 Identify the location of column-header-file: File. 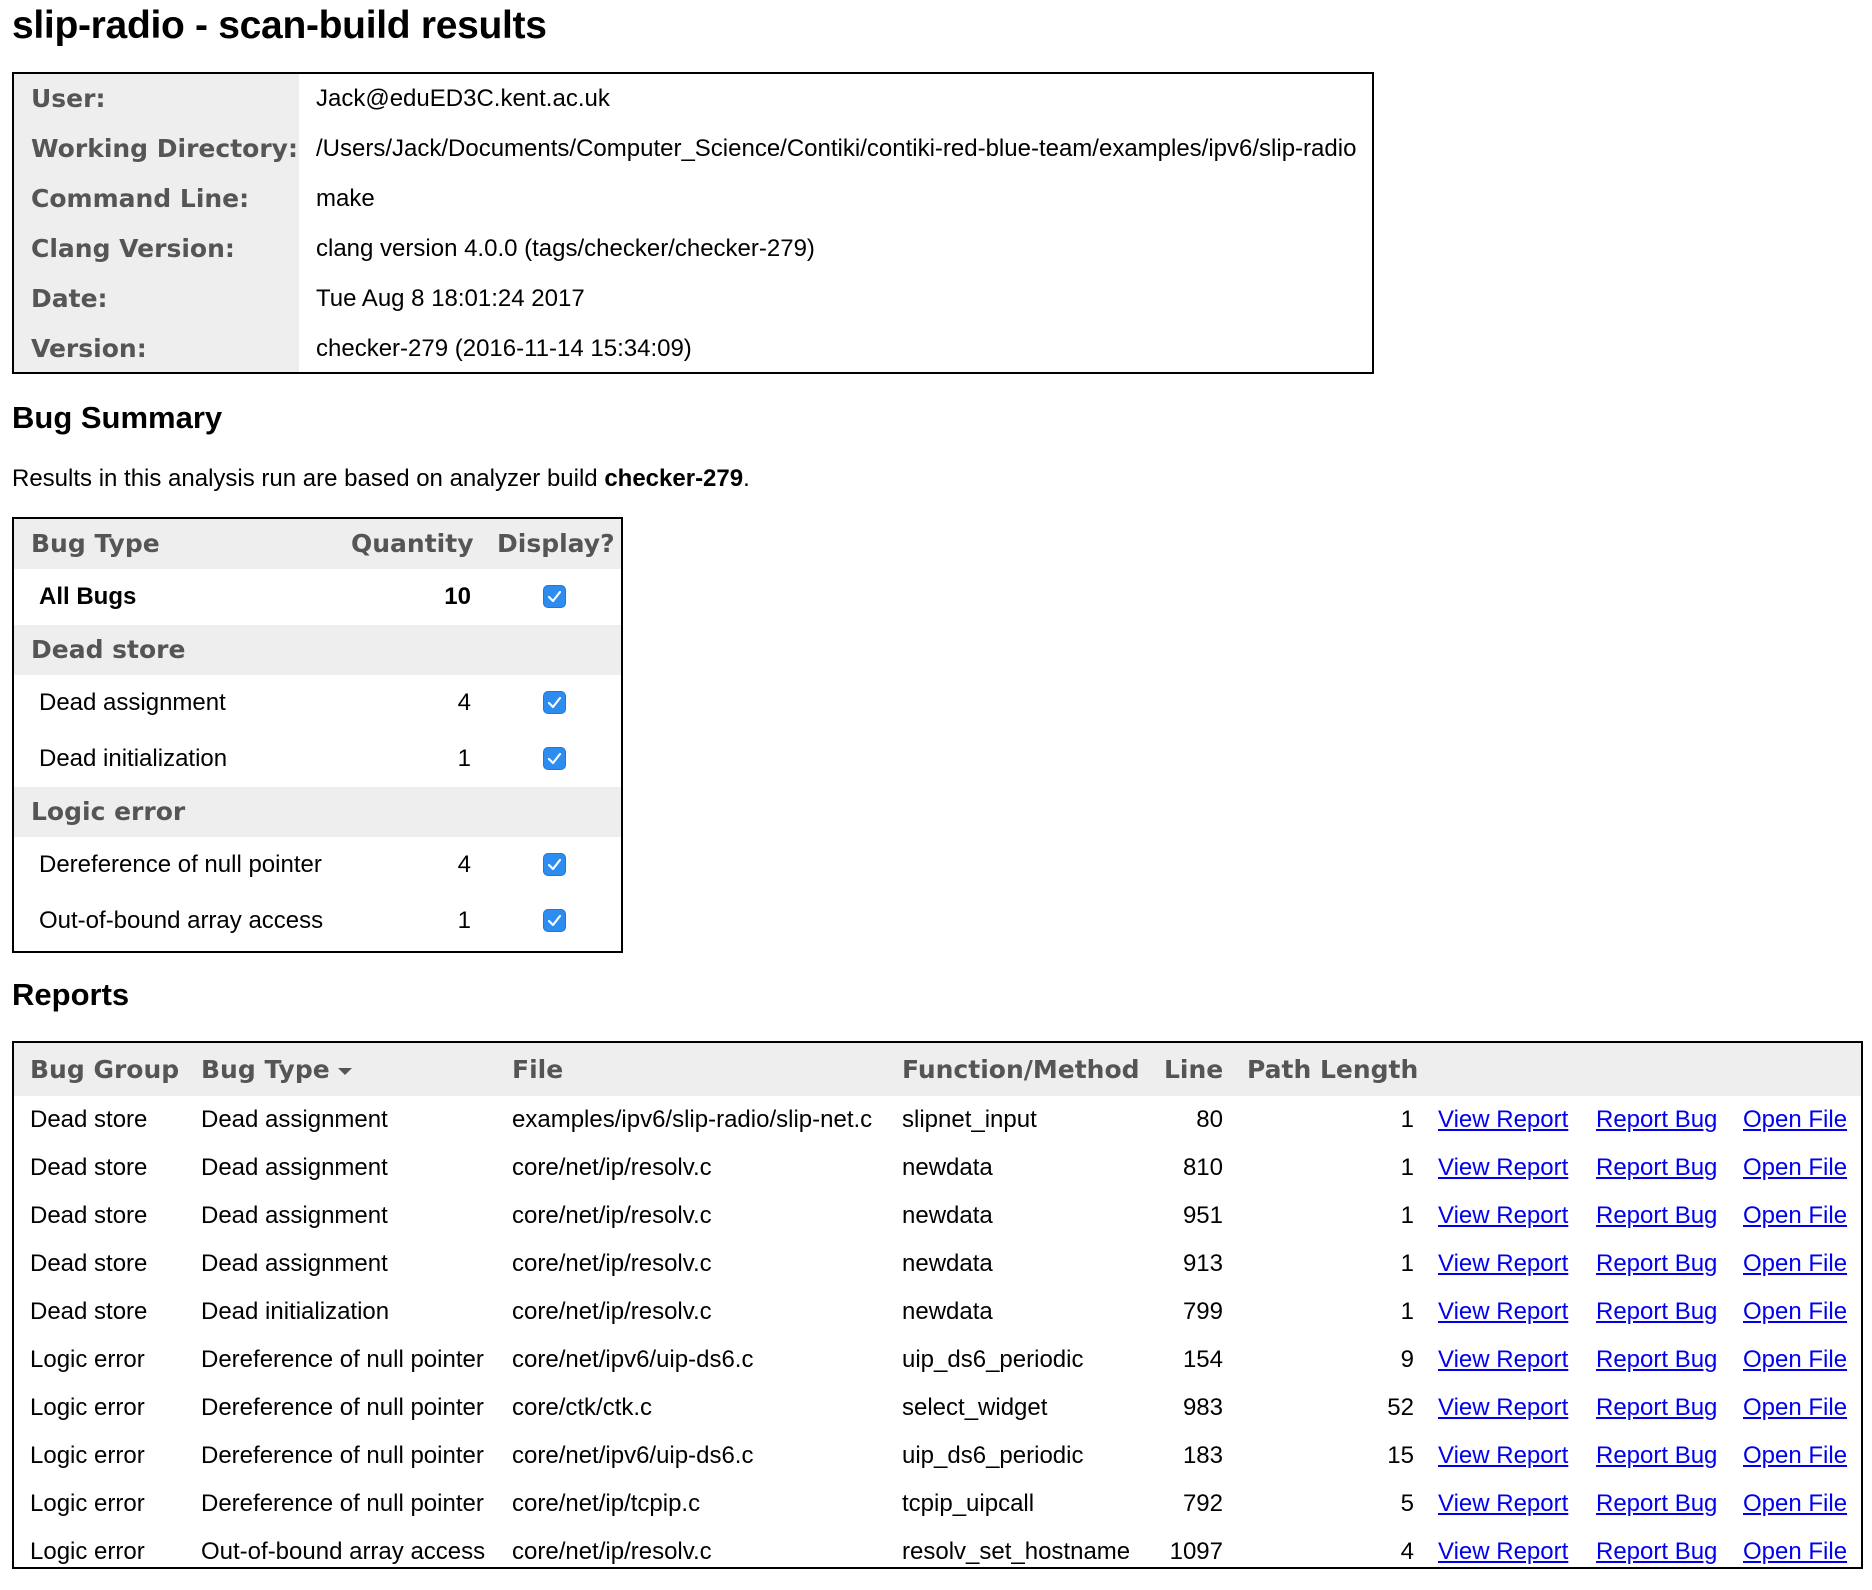
(537, 1069).